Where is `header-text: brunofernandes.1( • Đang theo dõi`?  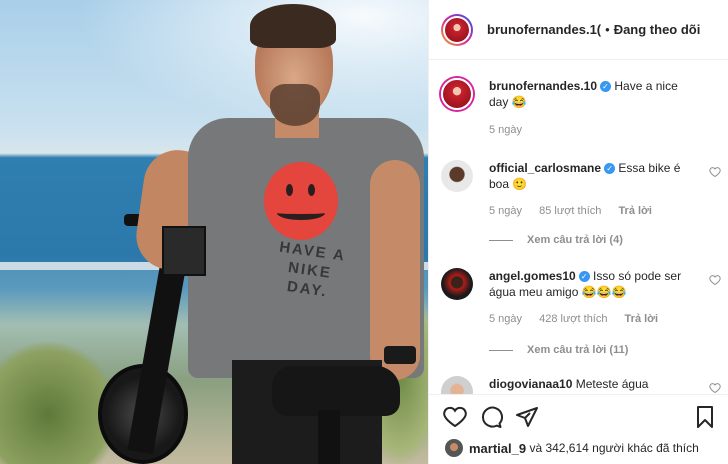 header-text: brunofernandes.1( • Đang theo dõi is located at coordinates (593, 29).